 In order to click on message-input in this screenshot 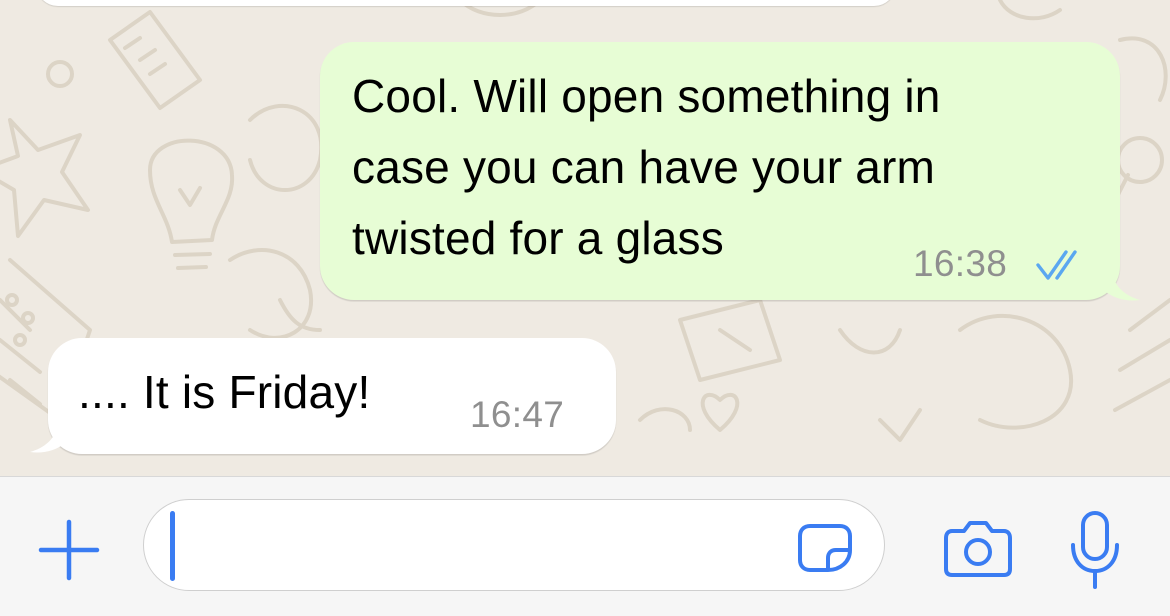, I will do `click(478, 544)`.